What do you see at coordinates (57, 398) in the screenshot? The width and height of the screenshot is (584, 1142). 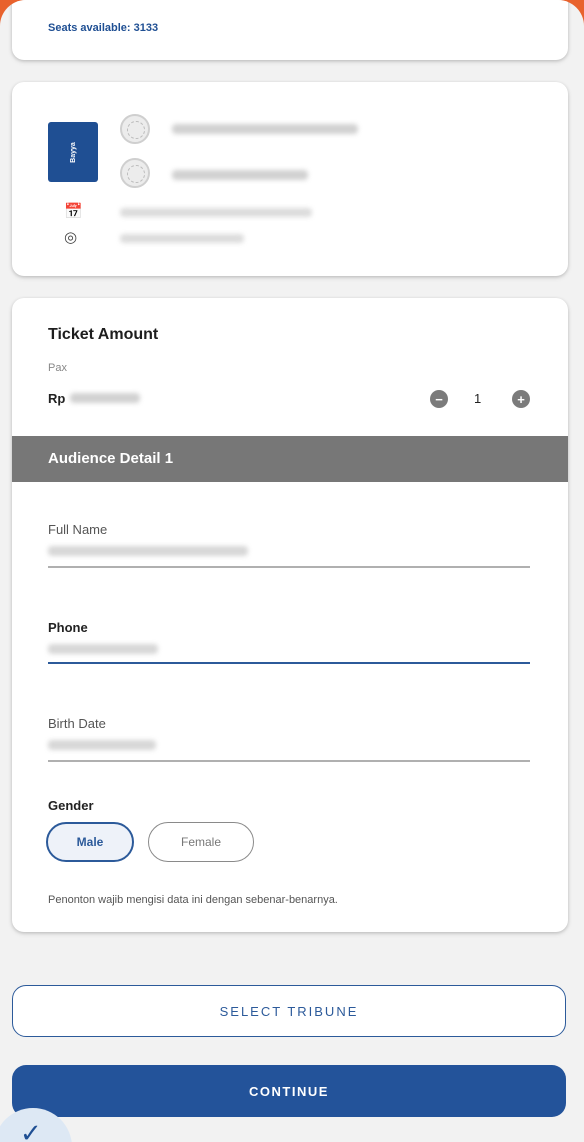 I see `price-prefix: Rp` at bounding box center [57, 398].